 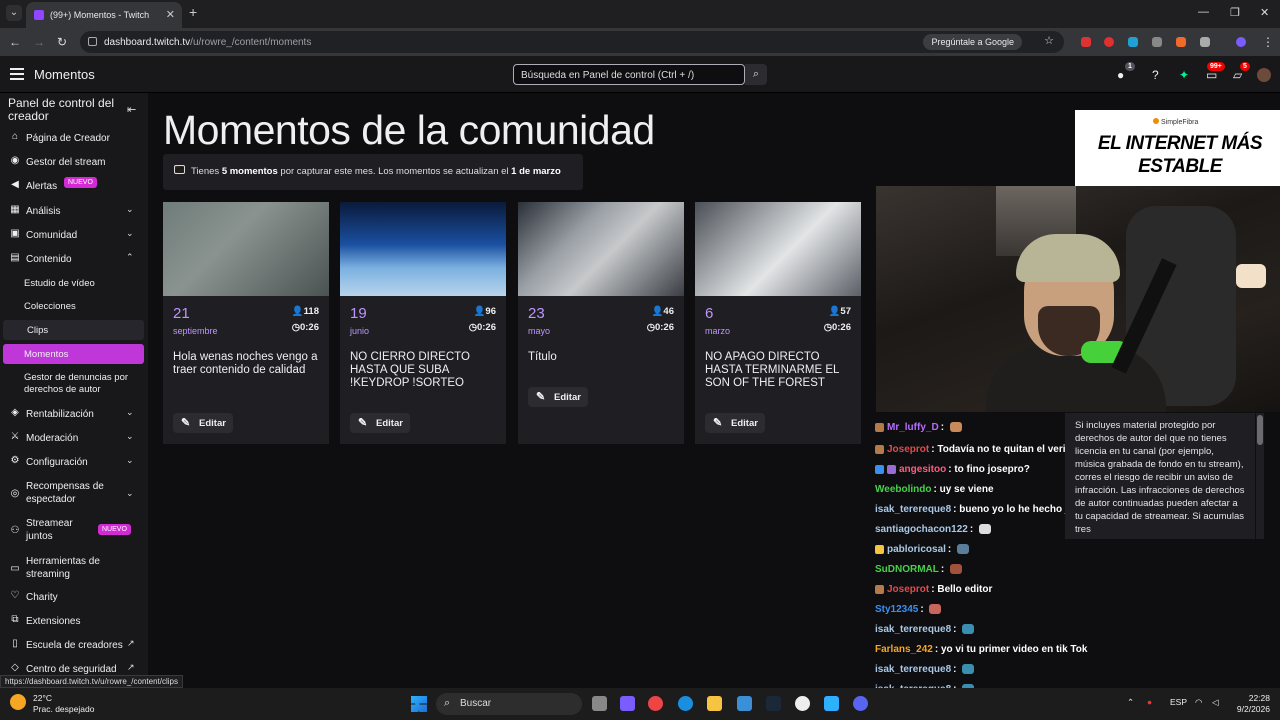 I want to click on chat-message: isak_terereque8:, so click(x=925, y=629).